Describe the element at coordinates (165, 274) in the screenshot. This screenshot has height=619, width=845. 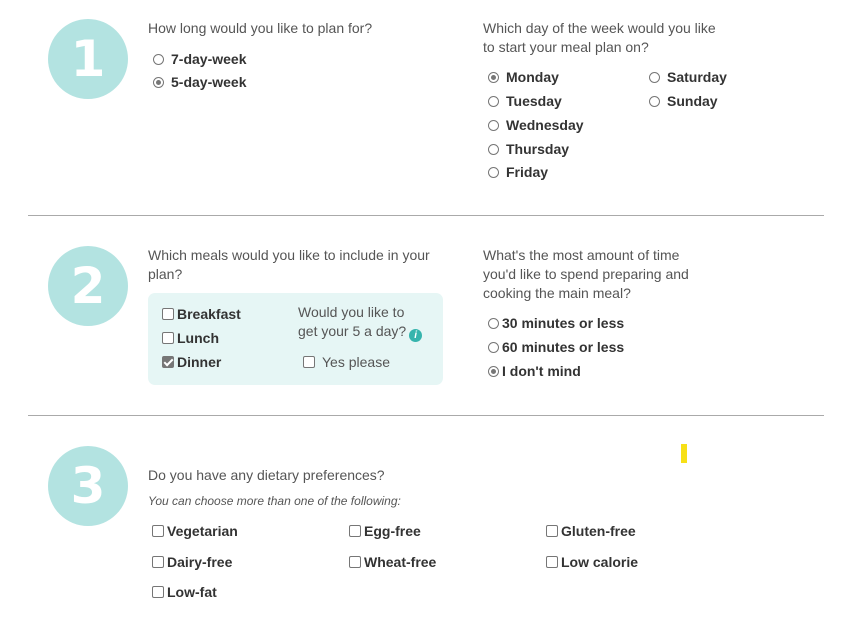
I see `meals-question-line: plan?` at that location.